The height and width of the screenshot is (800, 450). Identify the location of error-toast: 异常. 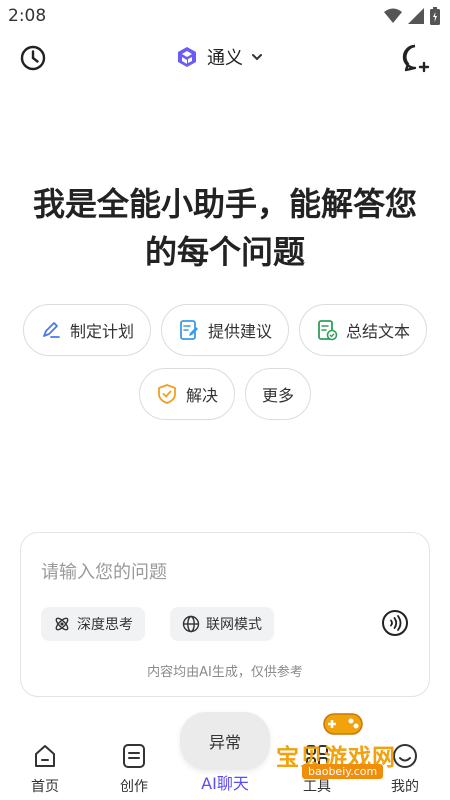
(225, 741).